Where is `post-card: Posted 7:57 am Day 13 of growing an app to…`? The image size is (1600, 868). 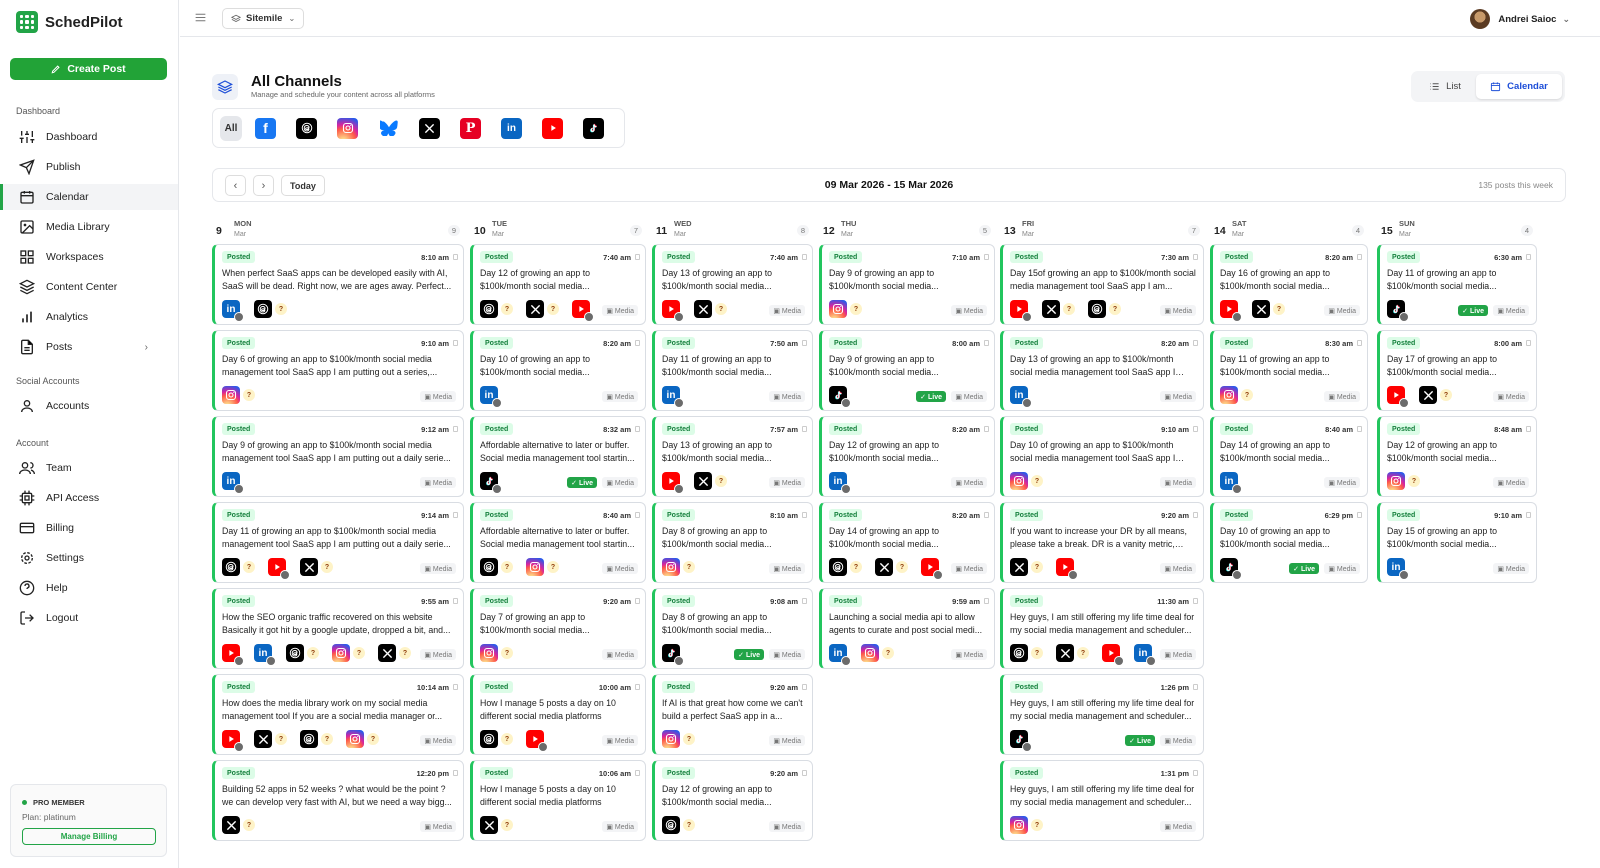 post-card: Posted 7:57 am Day 13 of growing an app to… is located at coordinates (732, 456).